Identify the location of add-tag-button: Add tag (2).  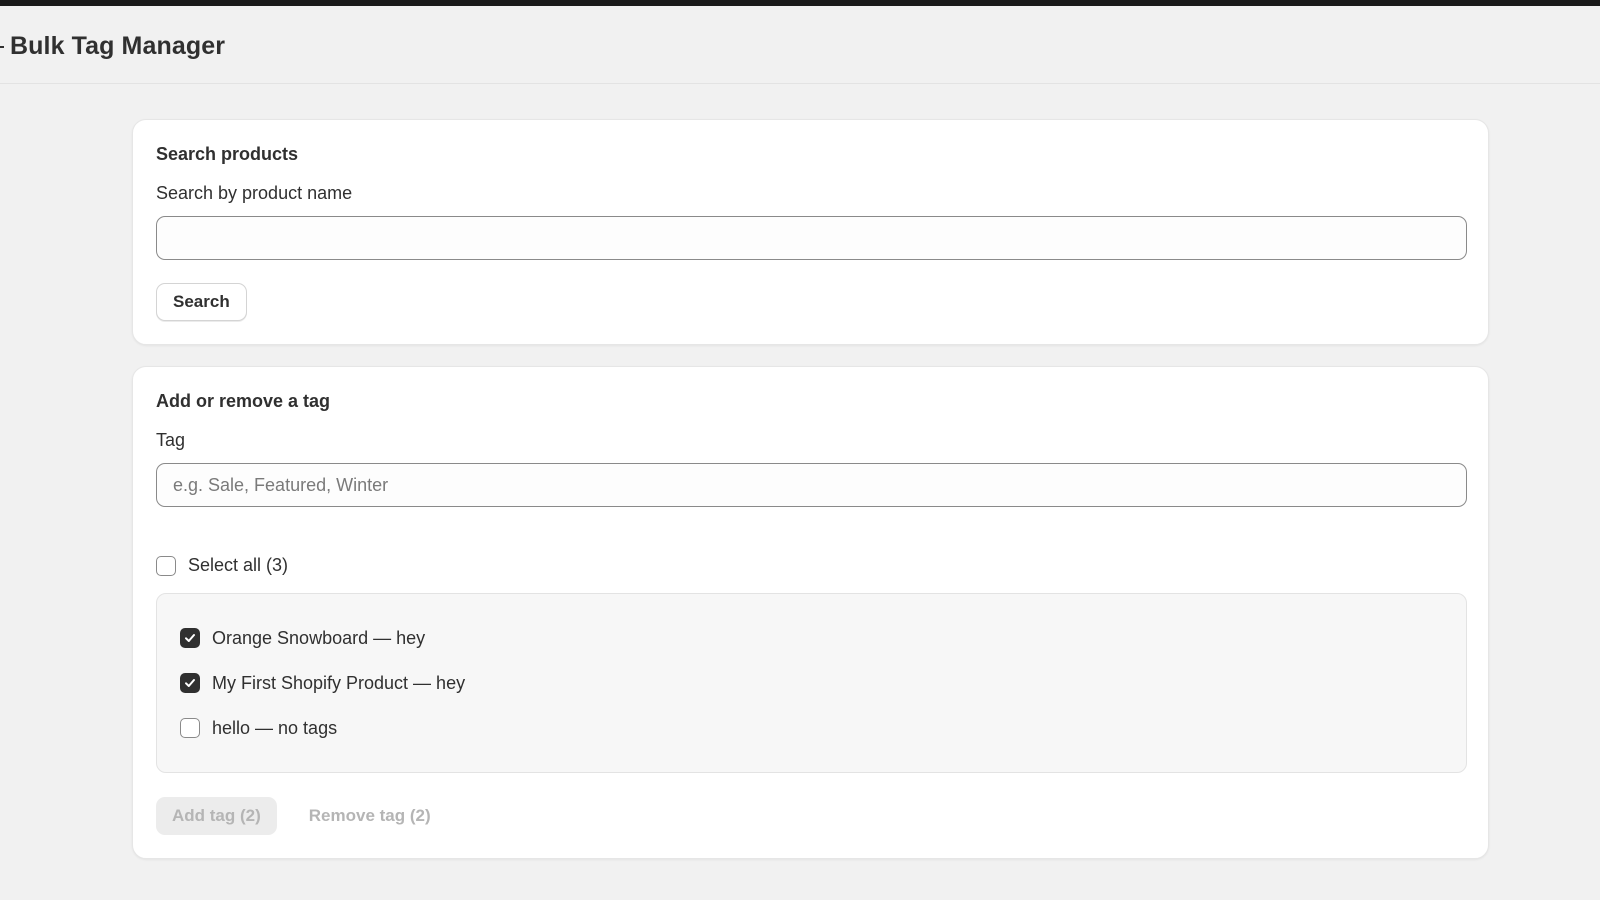
(216, 816).